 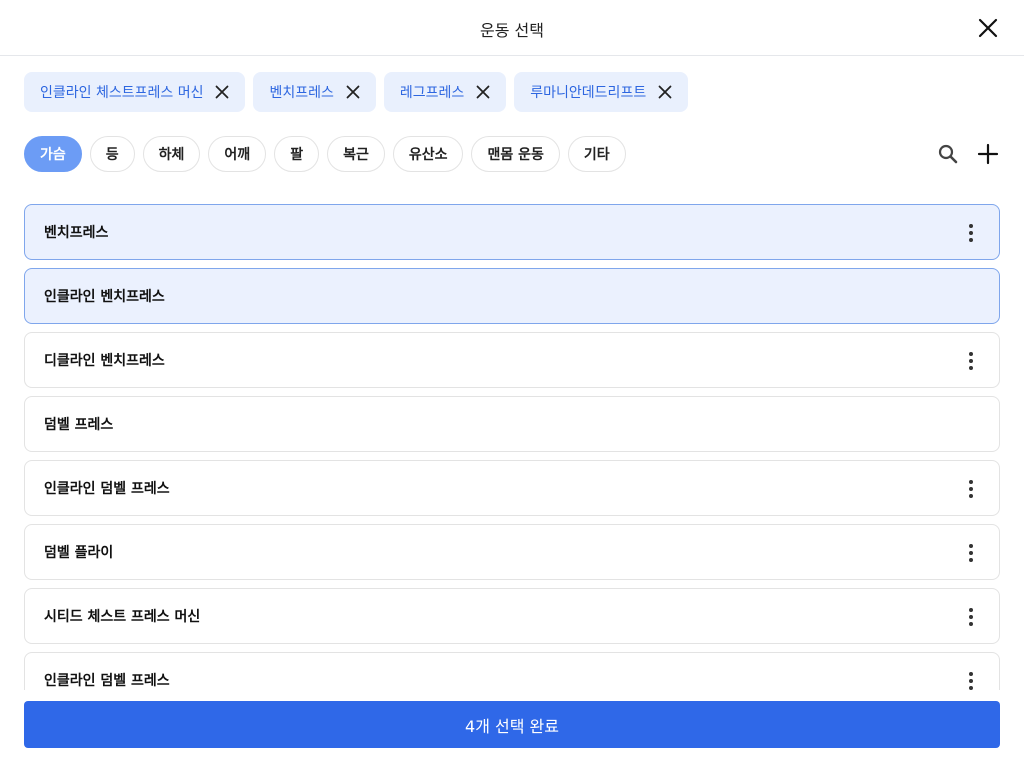 I want to click on exercise-name: 디클라인 벤치프레스, so click(x=104, y=361).